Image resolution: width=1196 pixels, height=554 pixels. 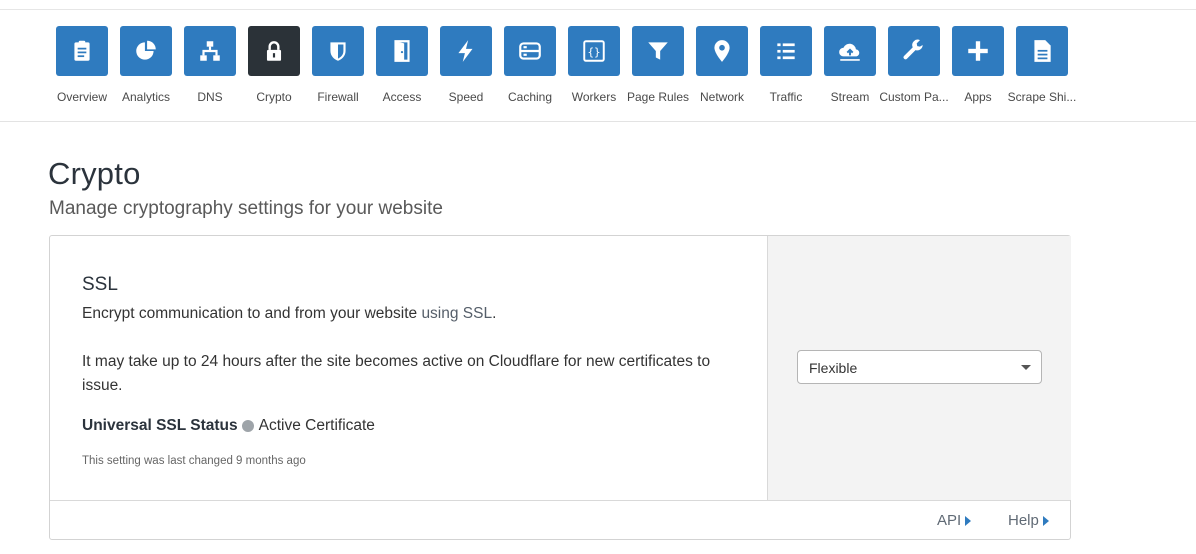 What do you see at coordinates (949, 520) in the screenshot?
I see `api-link-label: API` at bounding box center [949, 520].